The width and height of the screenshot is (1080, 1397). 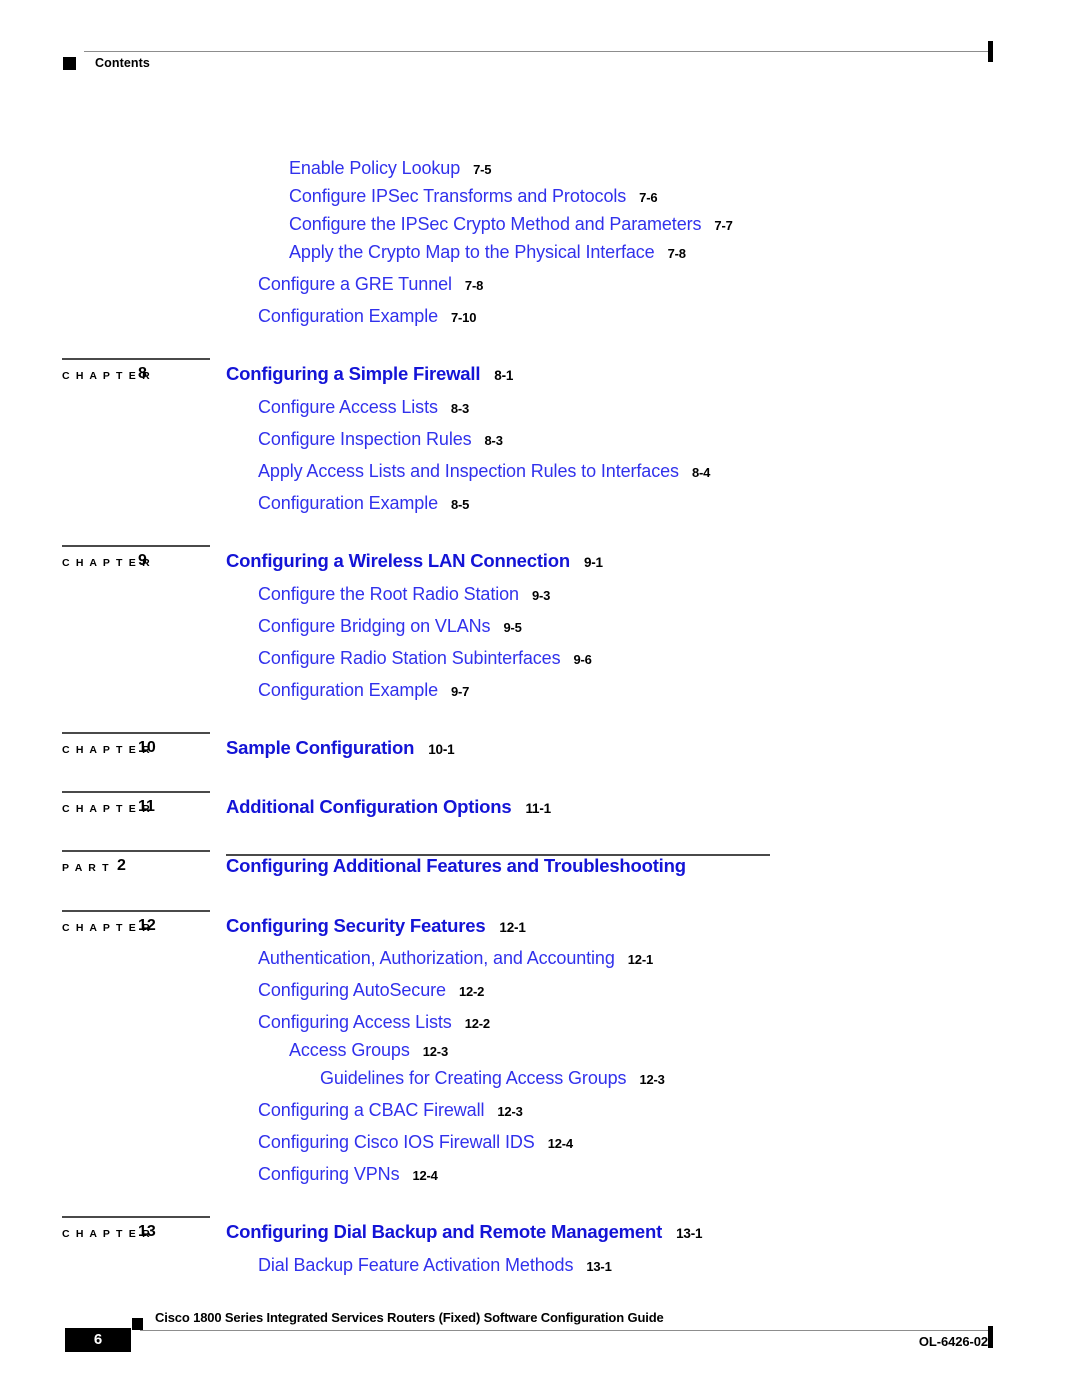 What do you see at coordinates (540, 690) in the screenshot?
I see `toc-row: Configuration Example 9-7` at bounding box center [540, 690].